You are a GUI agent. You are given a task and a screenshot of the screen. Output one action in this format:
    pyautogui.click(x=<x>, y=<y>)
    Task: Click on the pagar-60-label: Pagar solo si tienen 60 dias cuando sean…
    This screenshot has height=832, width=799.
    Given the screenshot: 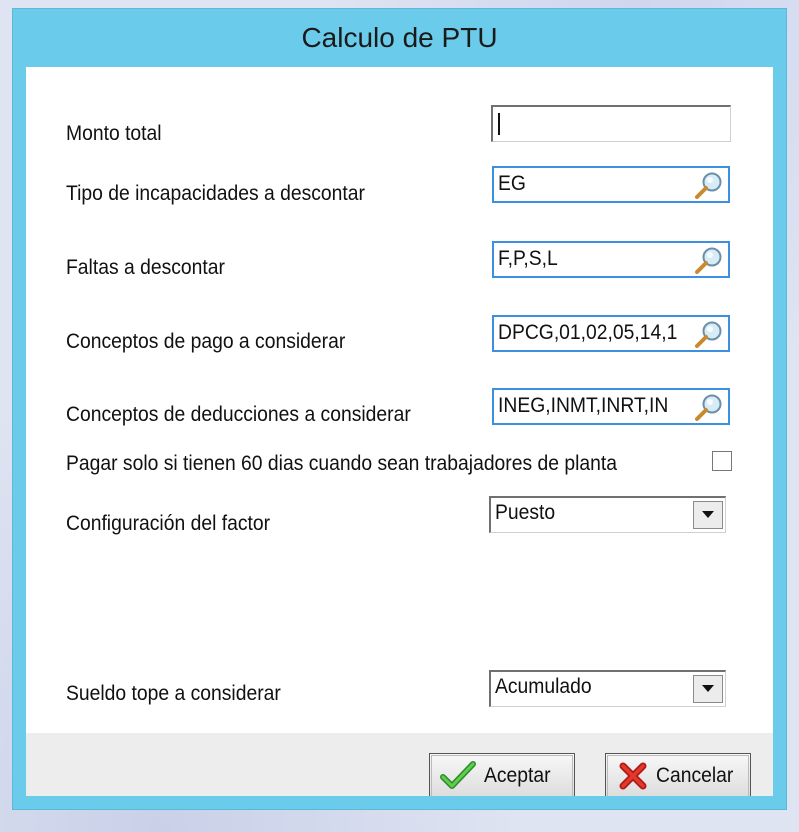 What is the action you would take?
    pyautogui.click(x=342, y=463)
    